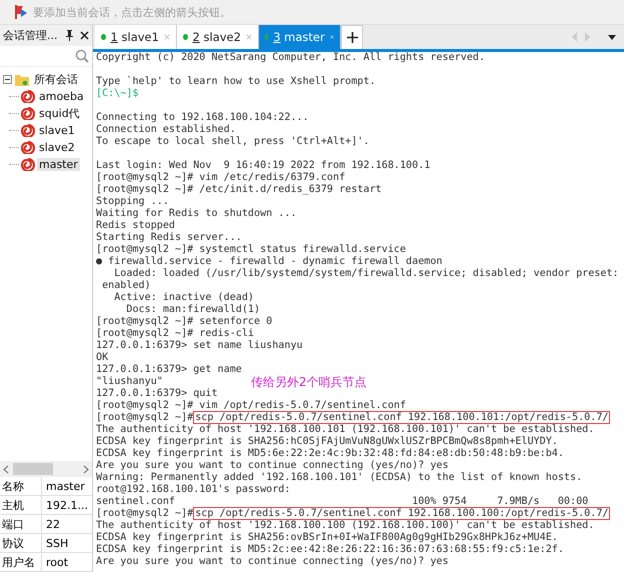 This screenshot has height=572, width=624. I want to click on terminal-line: 127.0.0.1:6379> set name liushanyu, so click(199, 345).